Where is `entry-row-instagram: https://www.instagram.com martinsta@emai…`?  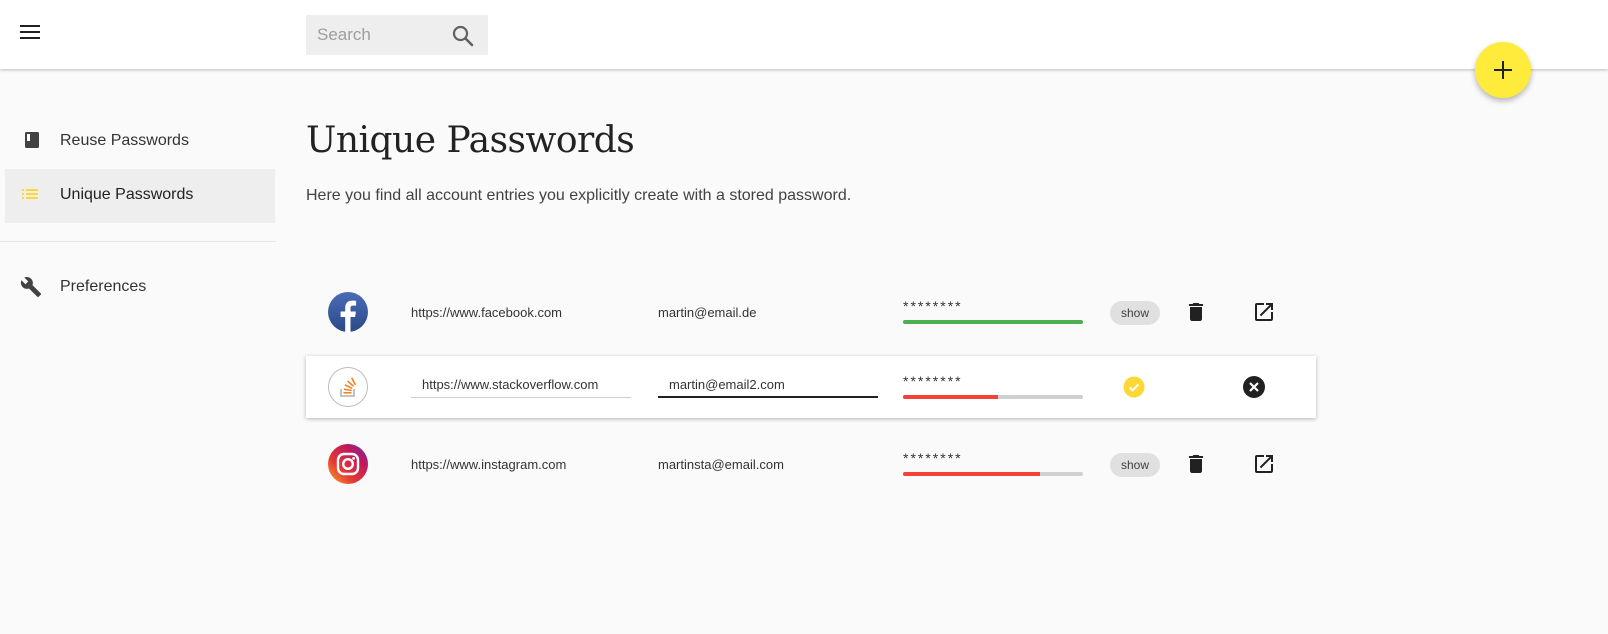 entry-row-instagram: https://www.instagram.com martinsta@emai… is located at coordinates (811, 464).